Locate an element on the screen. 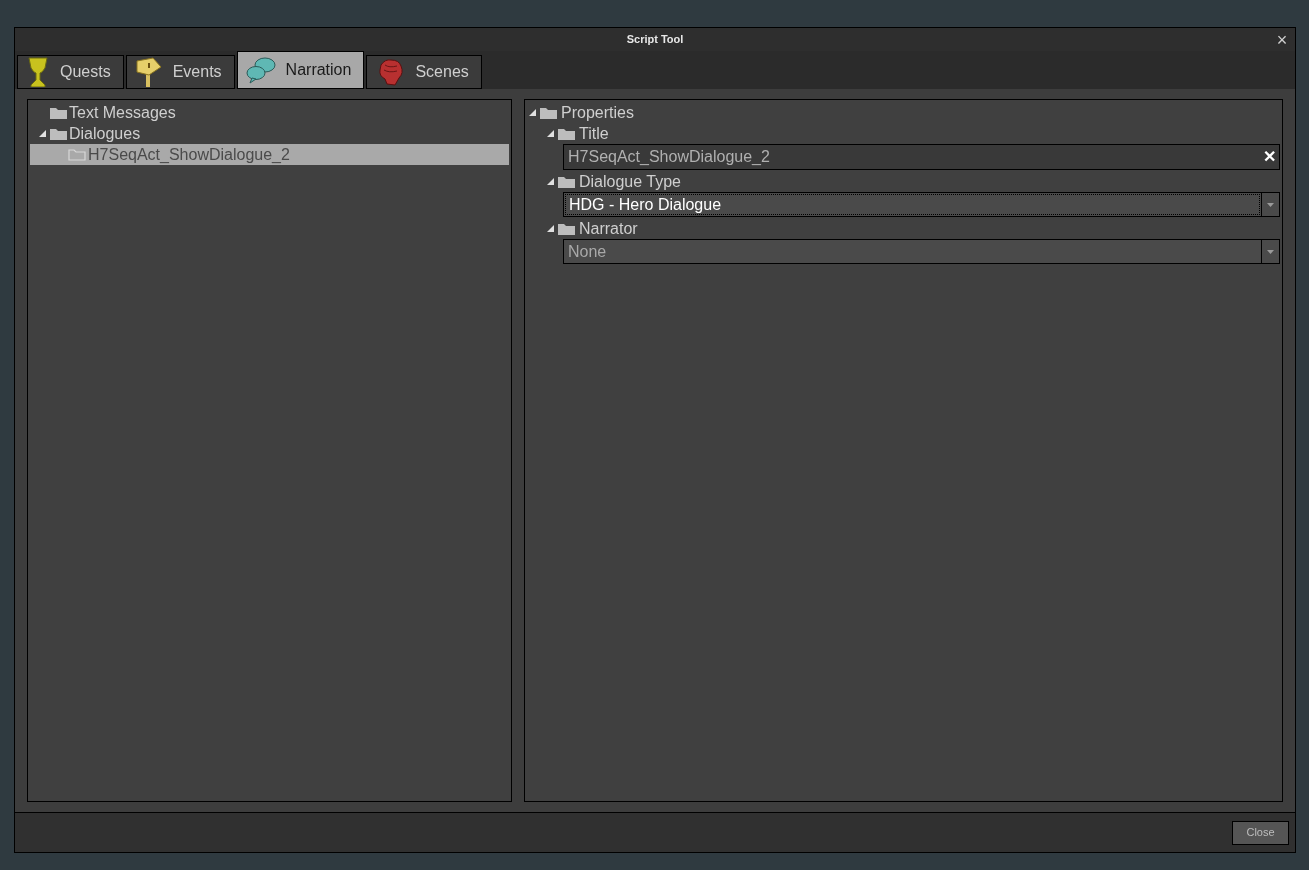 The image size is (1309, 870). tab: Quests is located at coordinates (70, 72).